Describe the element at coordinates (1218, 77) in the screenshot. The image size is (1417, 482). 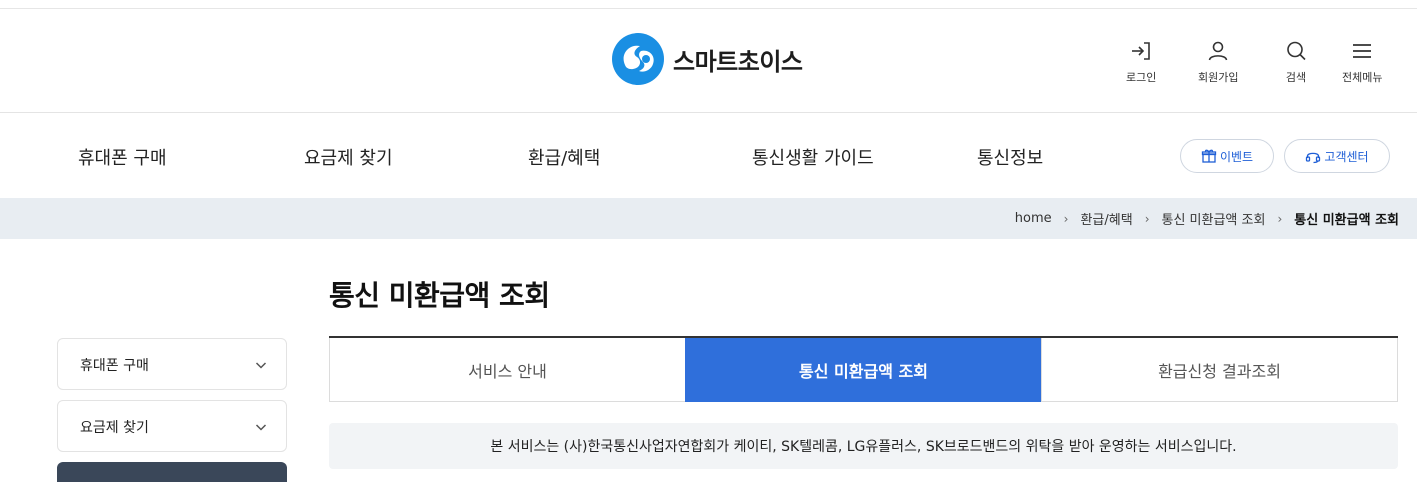
I see `signup-label: 회원가입` at that location.